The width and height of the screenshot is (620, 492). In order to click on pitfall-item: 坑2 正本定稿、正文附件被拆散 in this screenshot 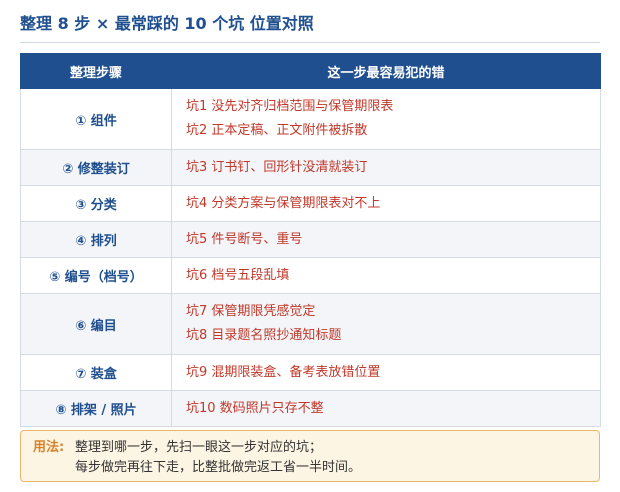, I will do `click(277, 130)`.